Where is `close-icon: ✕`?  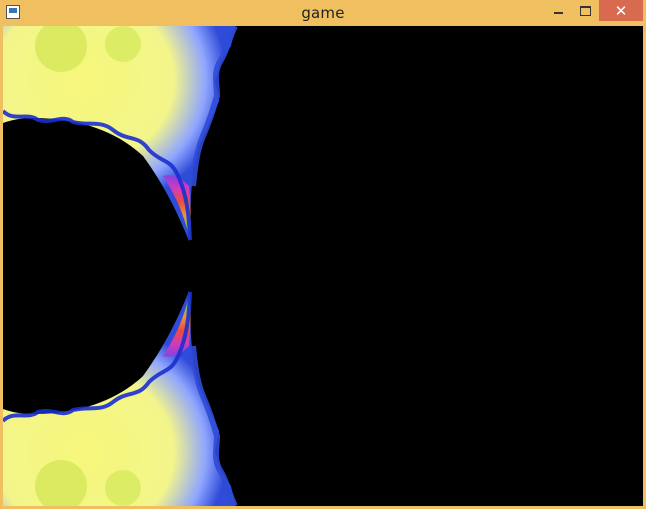 close-icon: ✕ is located at coordinates (621, 11).